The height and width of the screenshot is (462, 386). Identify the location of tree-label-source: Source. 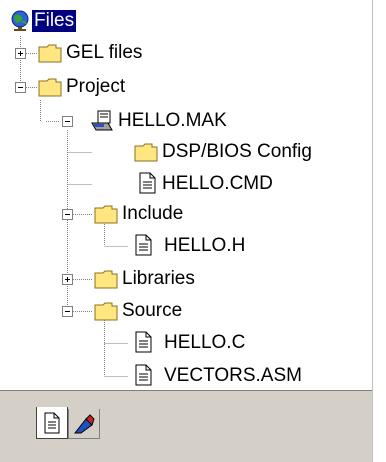
(152, 311).